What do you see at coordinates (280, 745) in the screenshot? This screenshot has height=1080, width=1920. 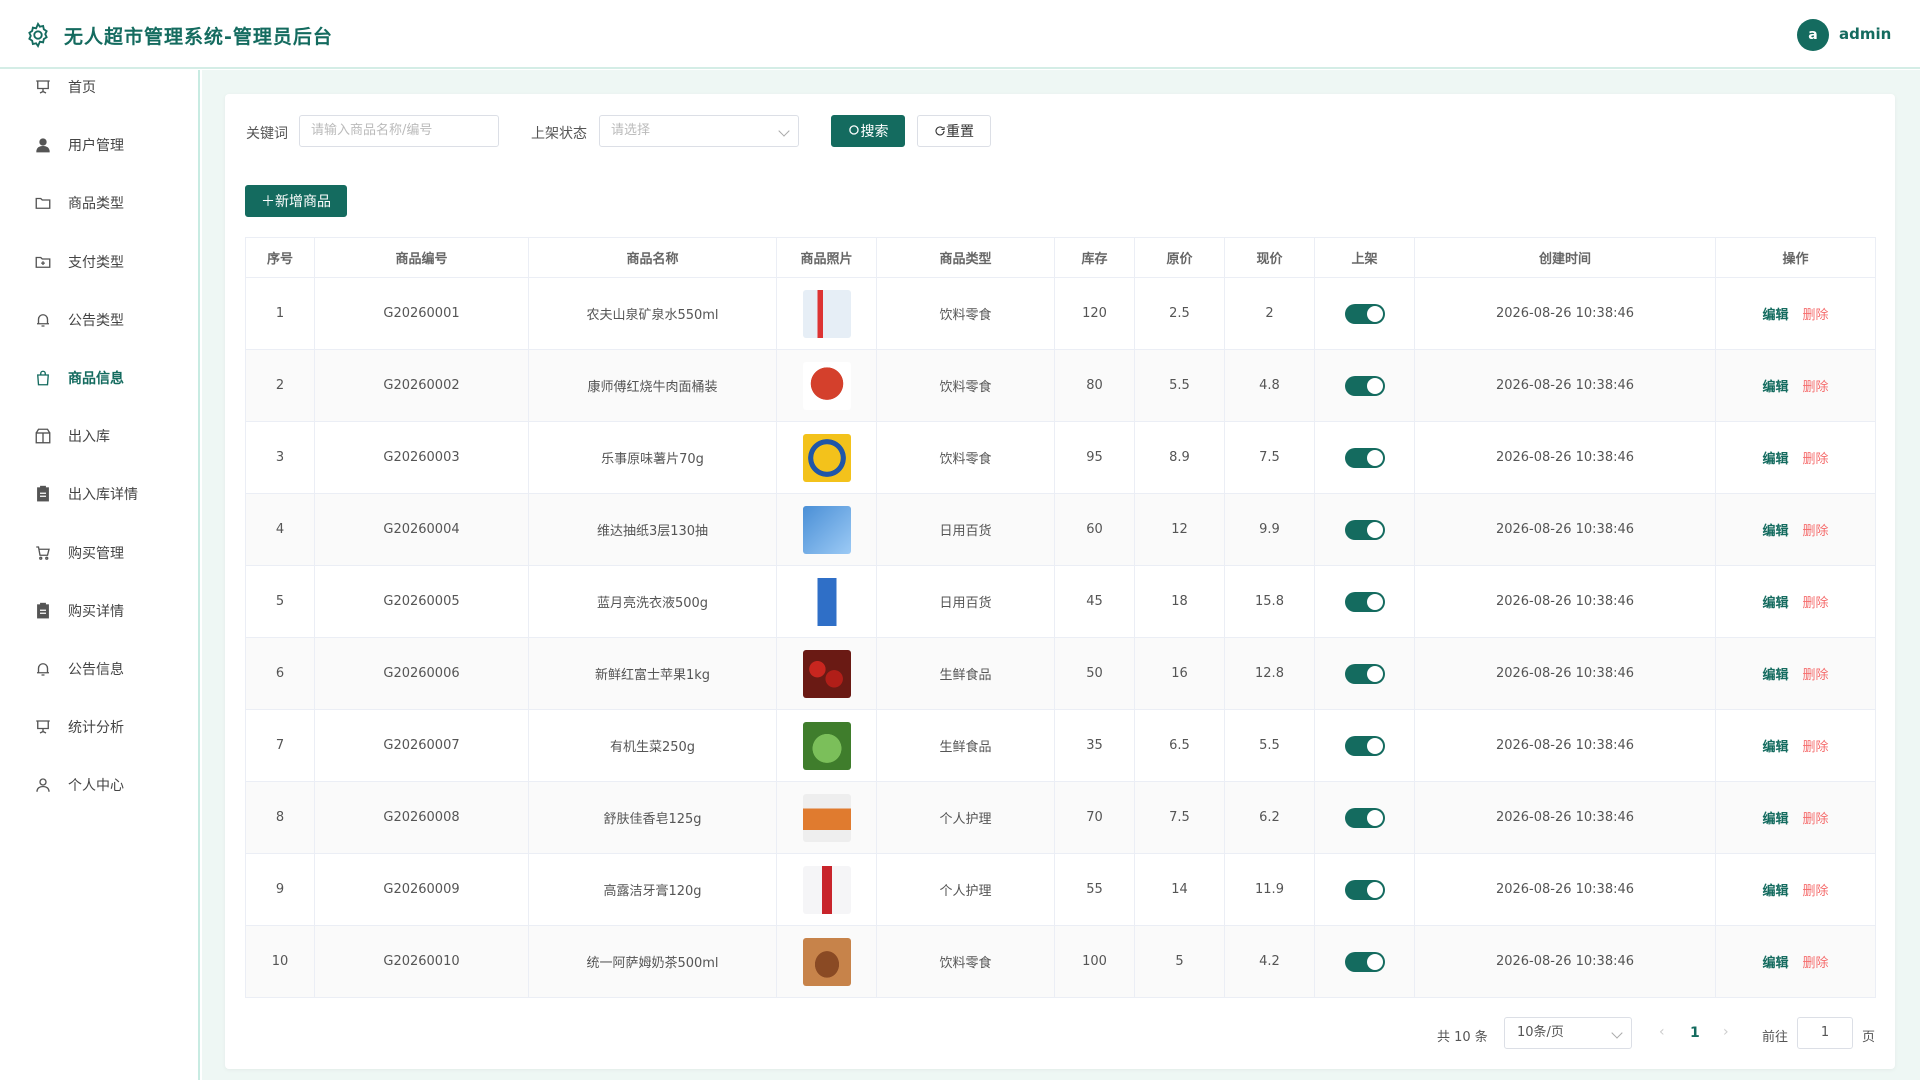 I see `cell-no: 7` at bounding box center [280, 745].